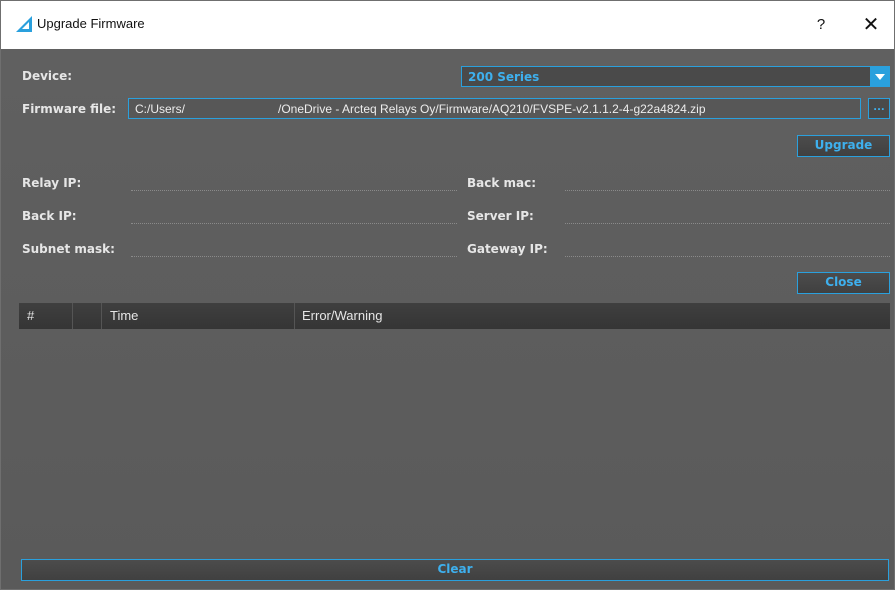 The width and height of the screenshot is (895, 590). Describe the element at coordinates (507, 249) in the screenshot. I see `gateway-ip-label: Gateway IP:` at that location.